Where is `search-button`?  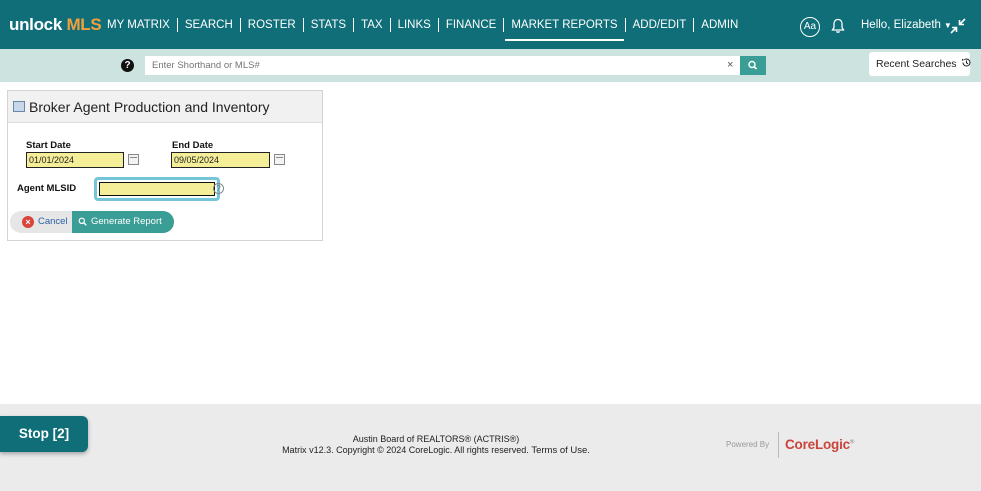
search-button is located at coordinates (753, 65).